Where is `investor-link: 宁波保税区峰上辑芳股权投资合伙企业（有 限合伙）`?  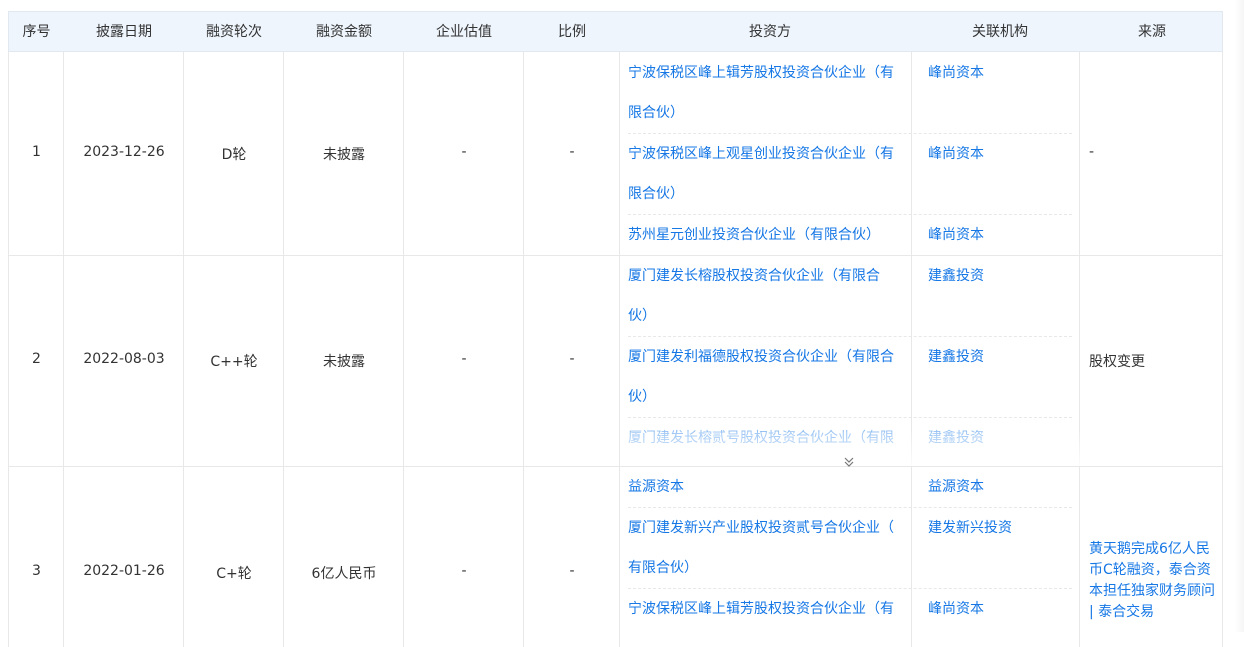
investor-link: 宁波保税区峰上辑芳股权投资合伙企业（有 限合伙） is located at coordinates (767, 93).